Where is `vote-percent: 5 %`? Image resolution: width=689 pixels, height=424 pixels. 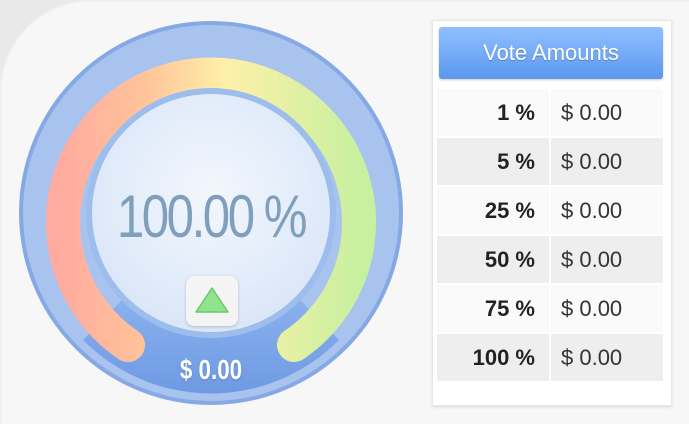 vote-percent: 5 % is located at coordinates (493, 161).